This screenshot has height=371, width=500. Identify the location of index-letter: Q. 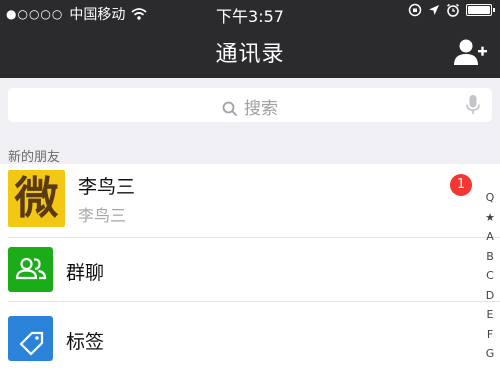
(490, 198).